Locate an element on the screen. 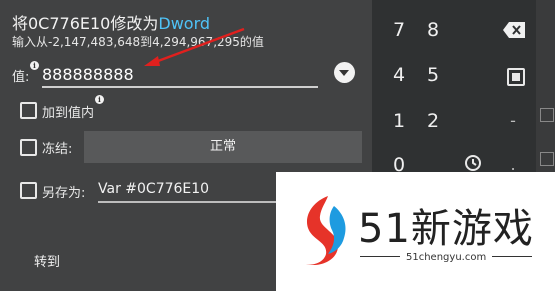 This screenshot has height=291, width=555. save-as-checkbox is located at coordinates (28, 190).